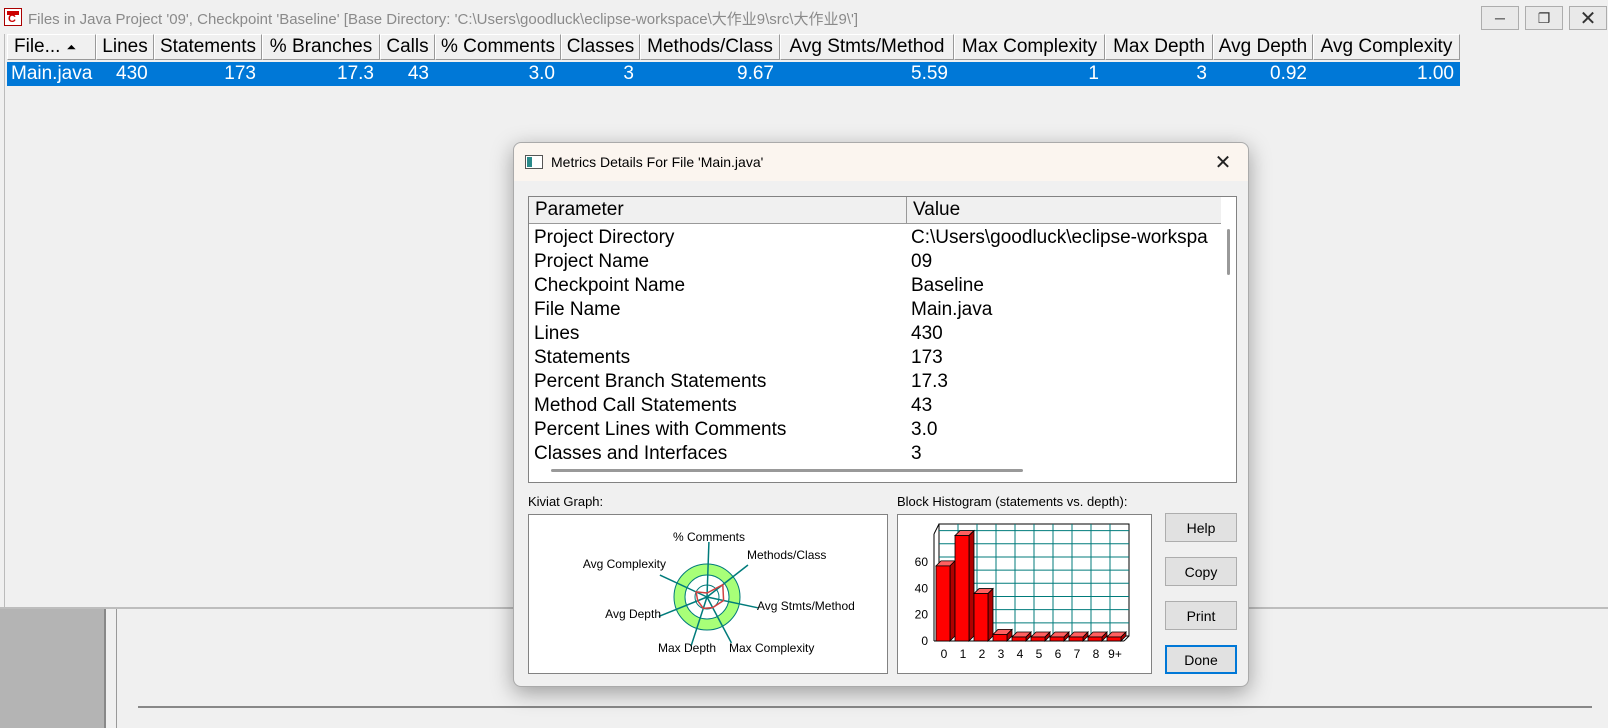 Image resolution: width=1608 pixels, height=728 pixels. I want to click on list-item: File Name Main.java, so click(875, 310).